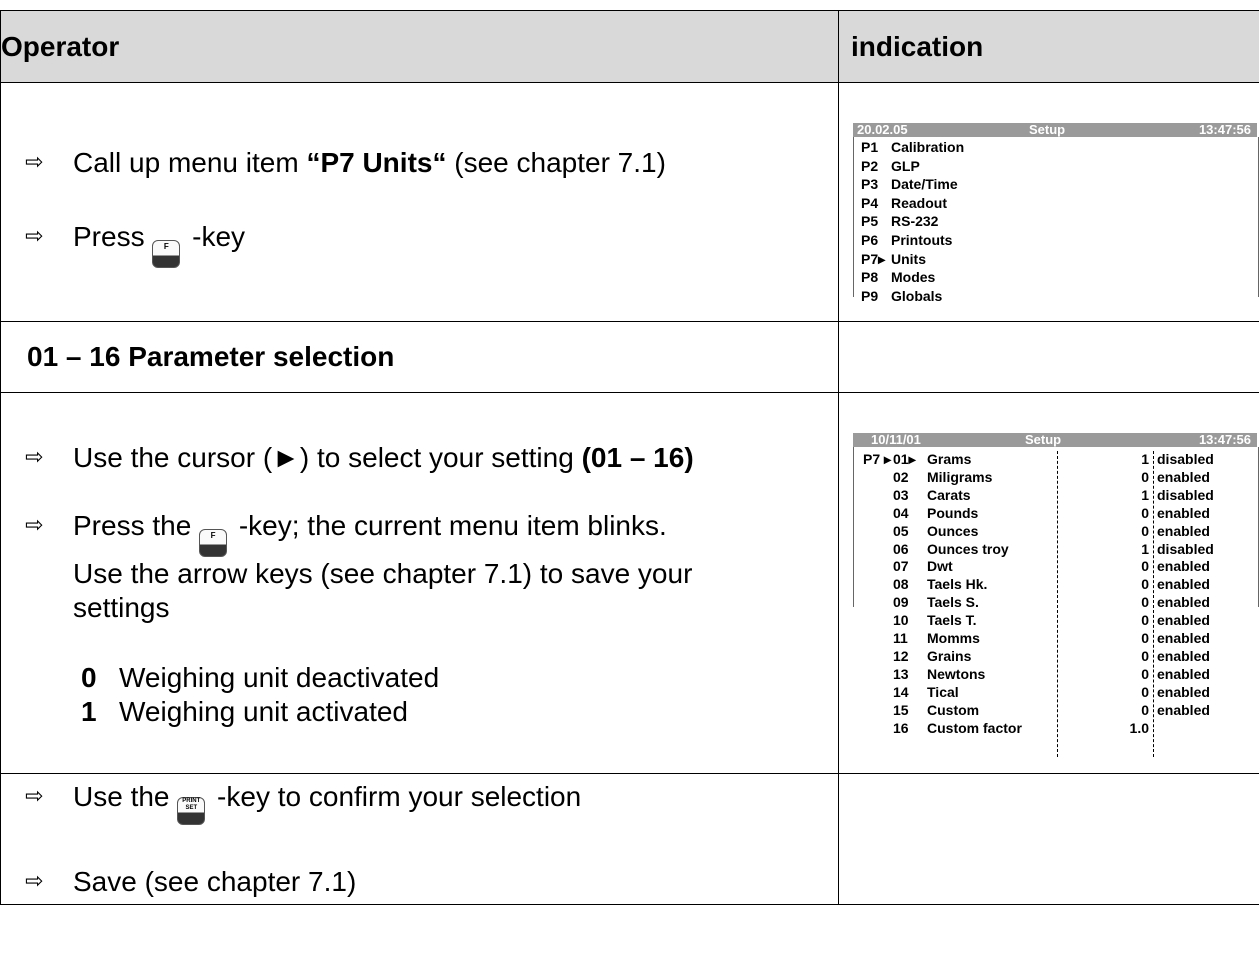 The width and height of the screenshot is (1259, 962). I want to click on menu-item-code: P7▸, so click(873, 258).